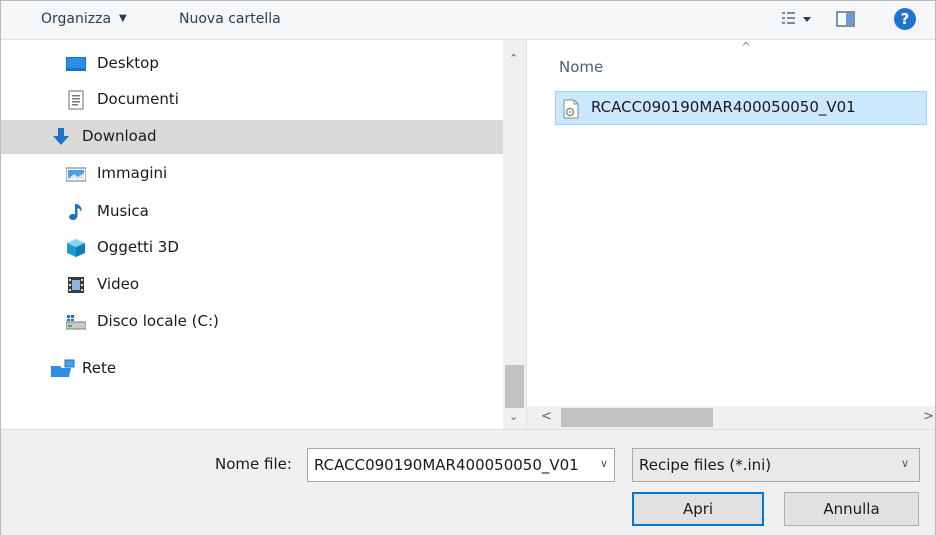  I want to click on view-options-icon, so click(796, 18).